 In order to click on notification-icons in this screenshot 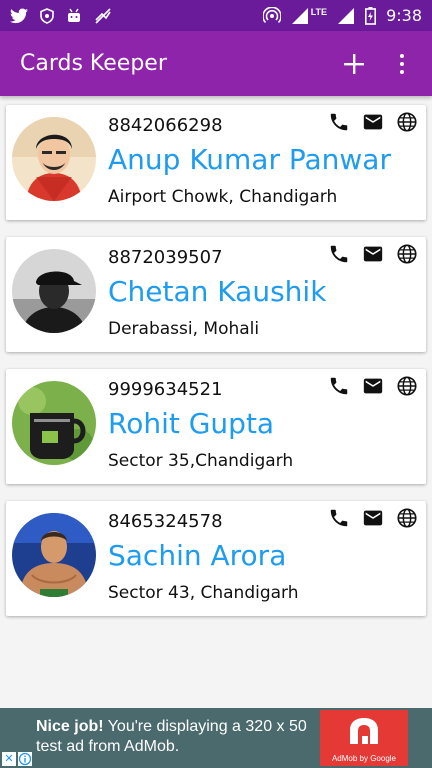, I will do `click(61, 15)`.